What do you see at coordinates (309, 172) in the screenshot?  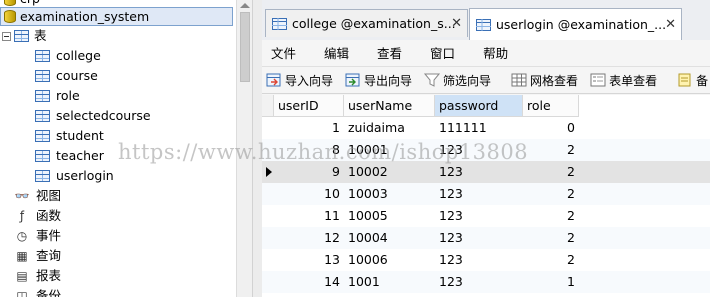 I see `grid-cell-userid: 9` at bounding box center [309, 172].